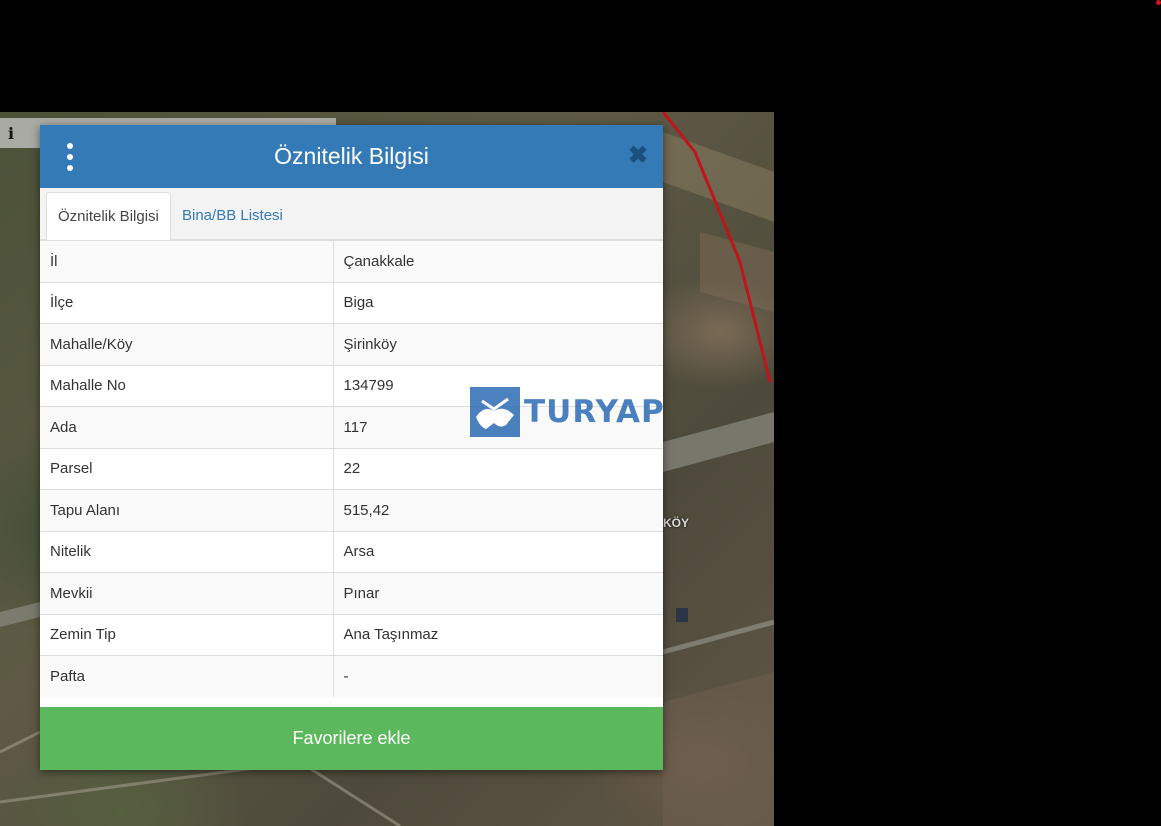 This screenshot has height=826, width=1161. I want to click on attr-value: 134799, so click(498, 385).